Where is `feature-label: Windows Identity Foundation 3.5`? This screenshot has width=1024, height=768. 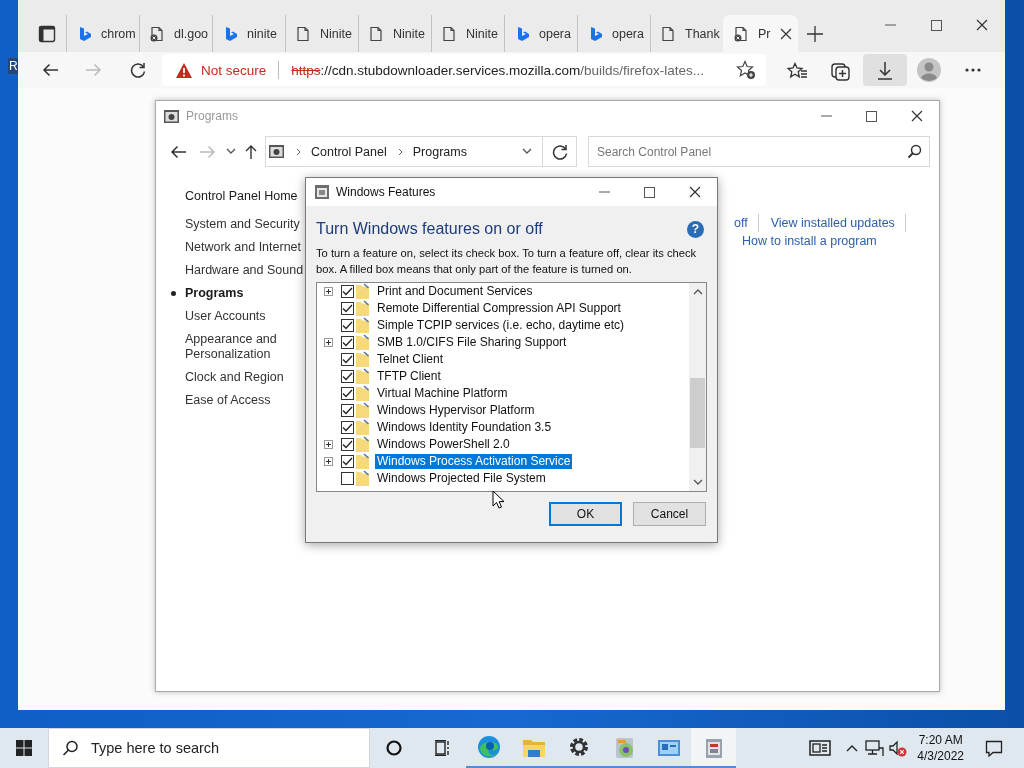
feature-label: Windows Identity Foundation 3.5 is located at coordinates (464, 427).